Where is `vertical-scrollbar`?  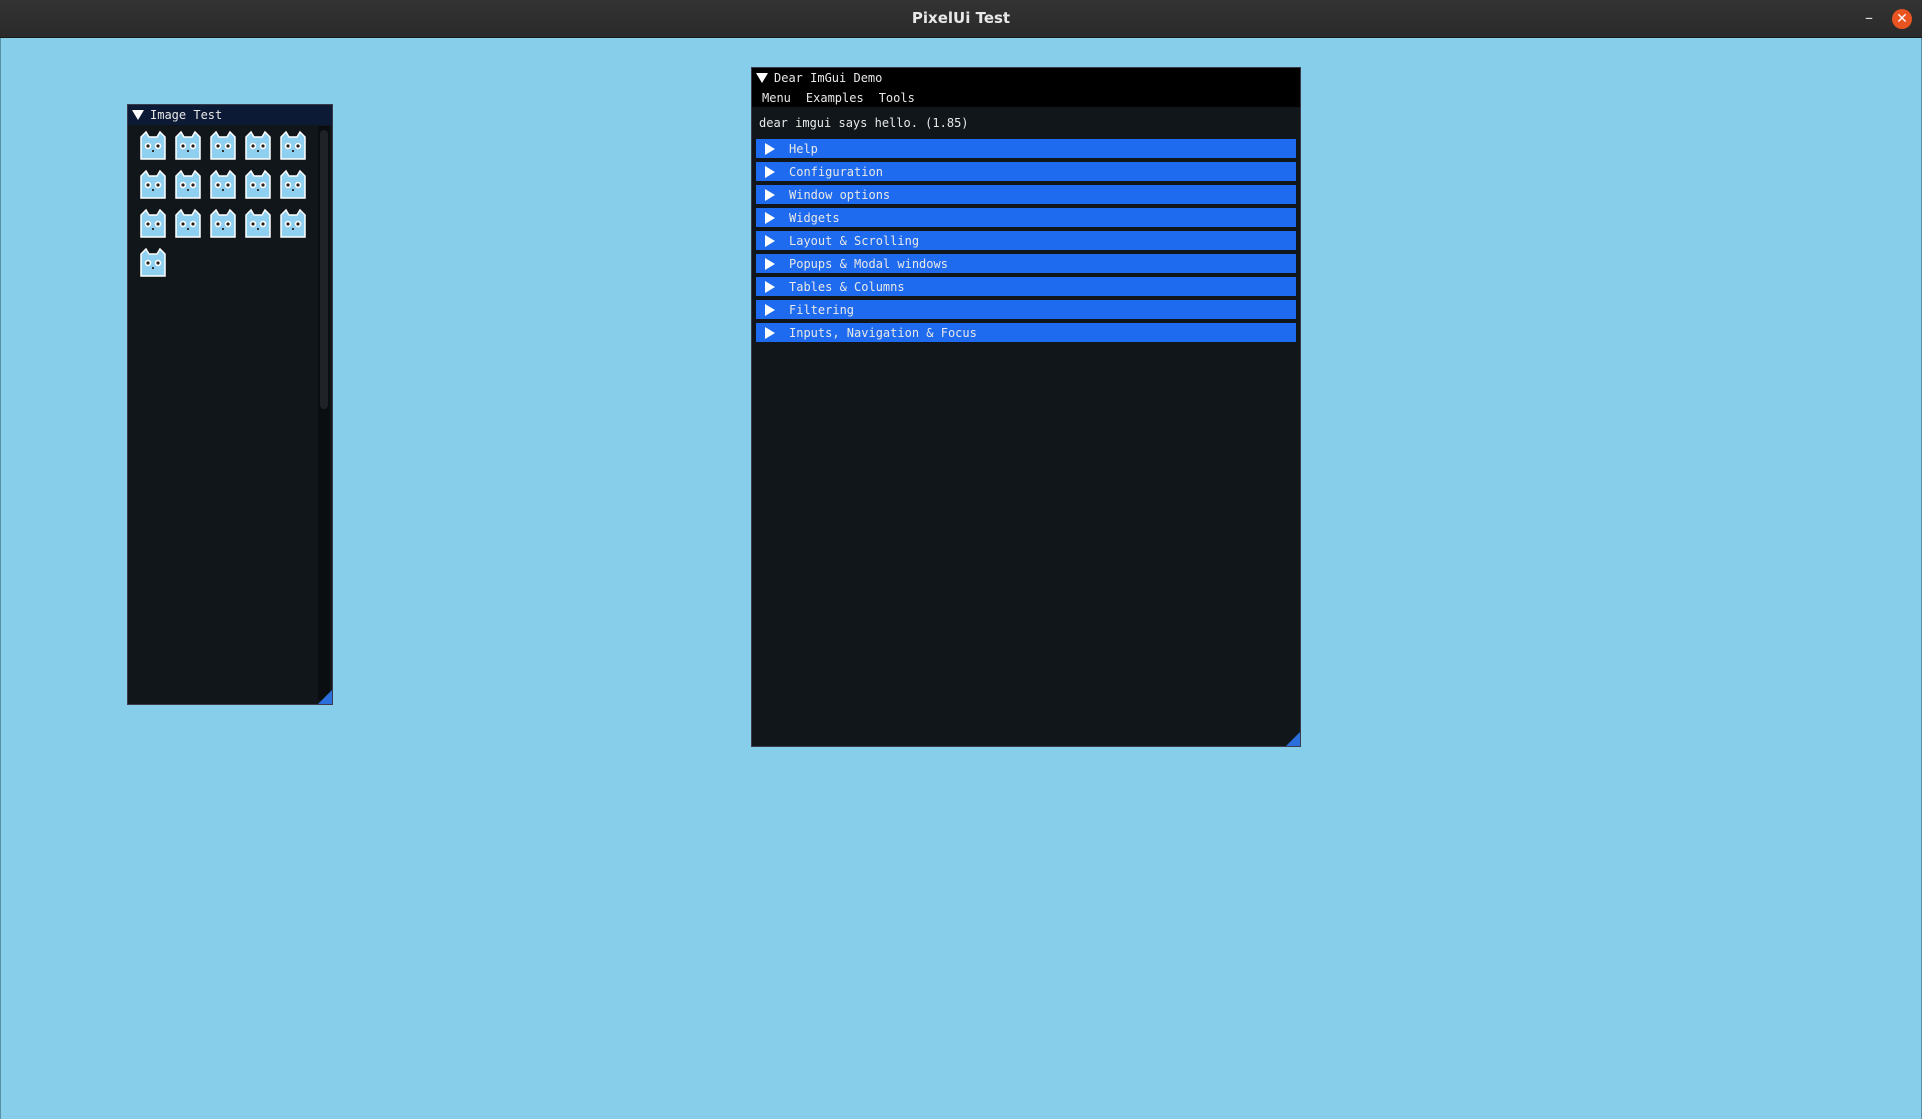 vertical-scrollbar is located at coordinates (324, 413).